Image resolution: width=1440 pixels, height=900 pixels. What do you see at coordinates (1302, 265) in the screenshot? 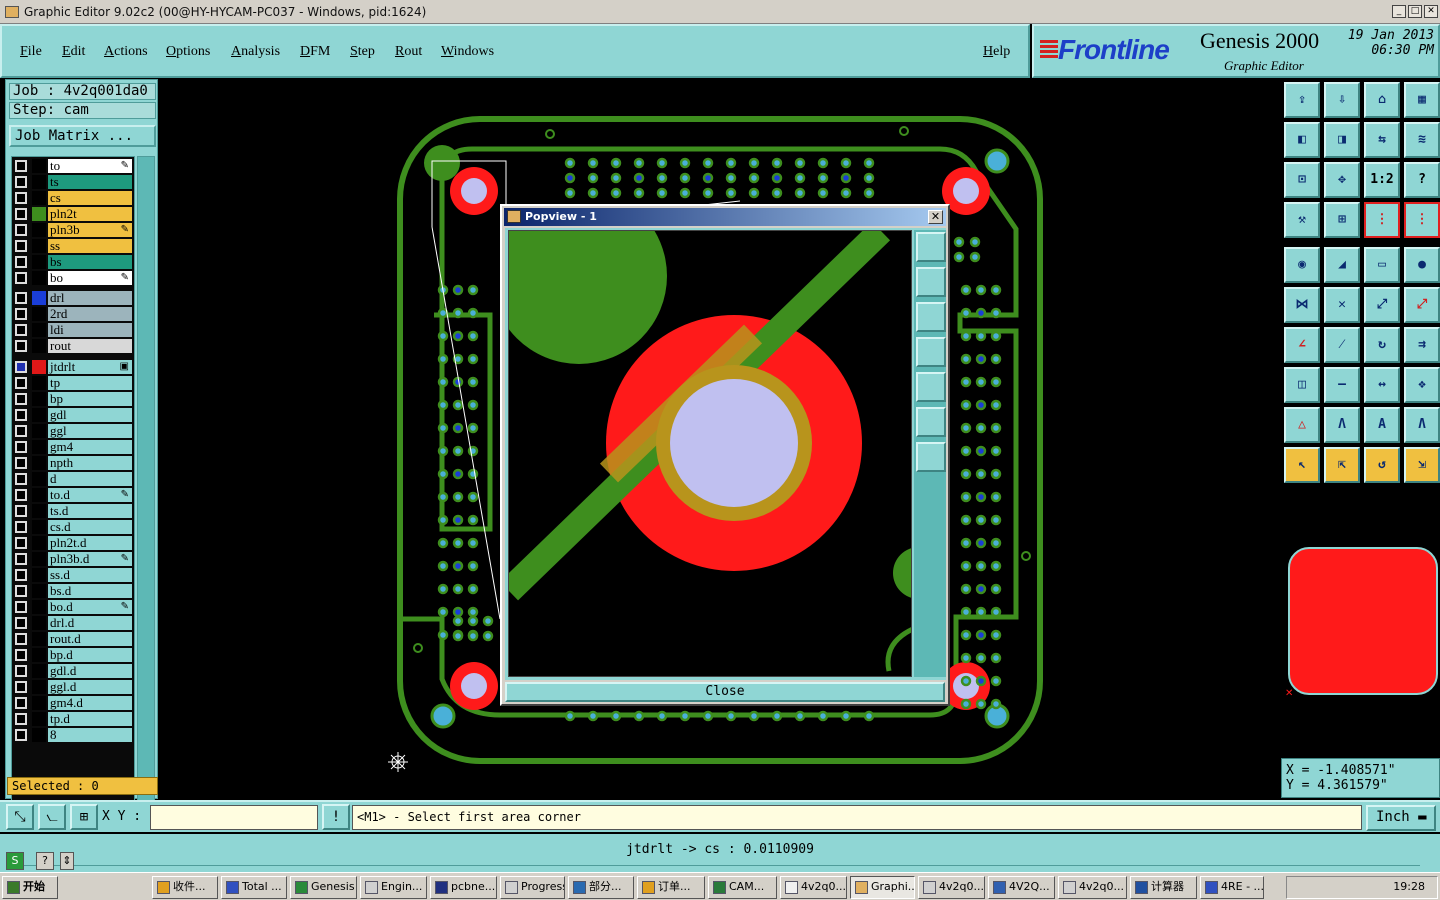
I see `add-pad-icon: ◉` at bounding box center [1302, 265].